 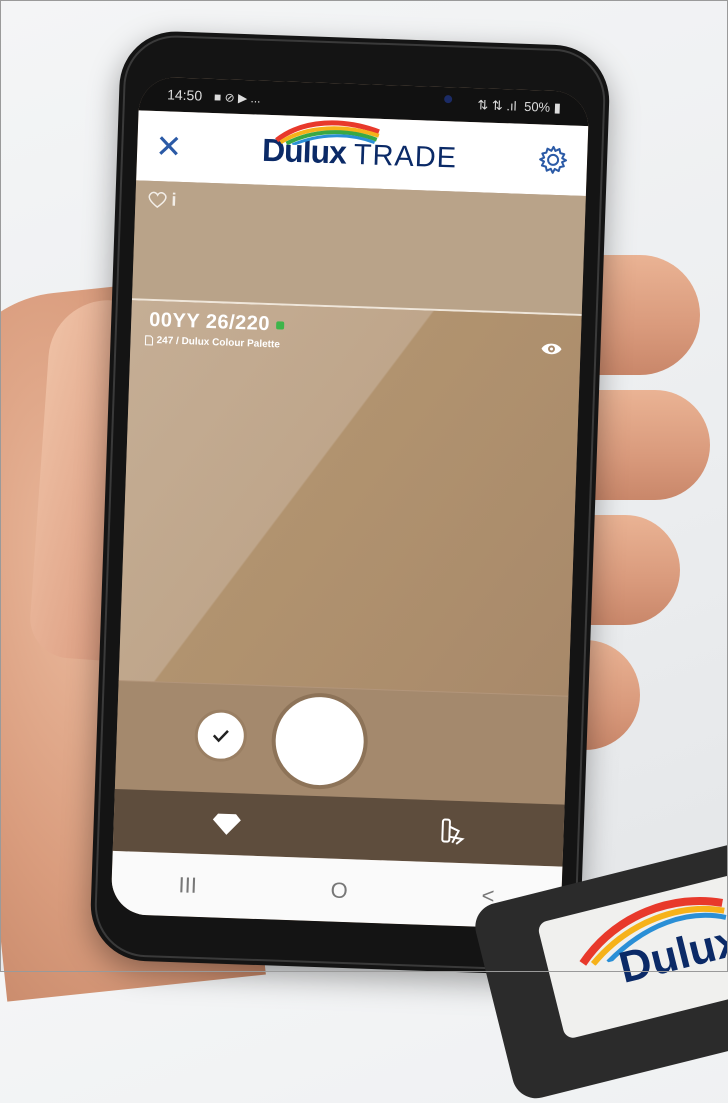 I want to click on colour-code: 00YY 26/220, so click(x=209, y=322).